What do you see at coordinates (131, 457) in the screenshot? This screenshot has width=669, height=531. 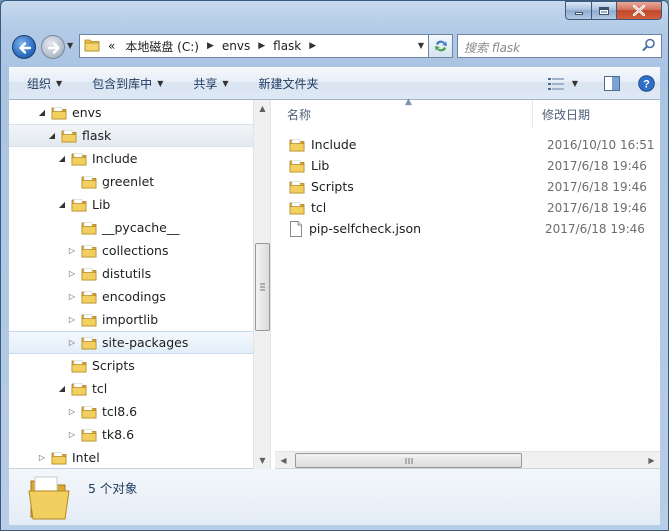 I see `tree-item: ▷ Intel` at bounding box center [131, 457].